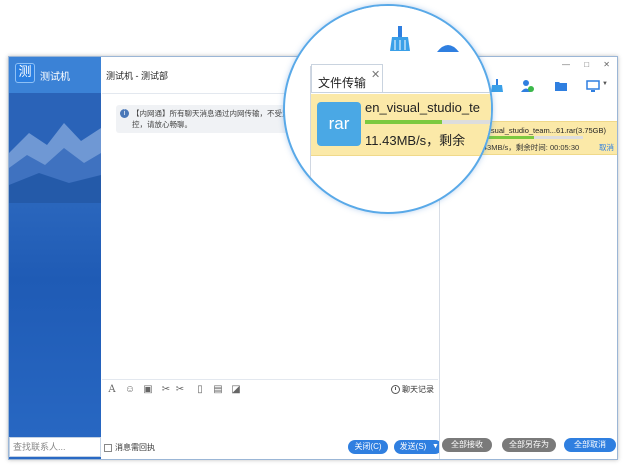 Image resolution: width=625 pixels, height=467 pixels. Describe the element at coordinates (422, 107) in the screenshot. I see `magnified-file-name: en_visual_studio_te` at that location.